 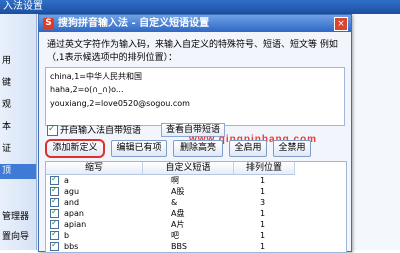 I want to click on parent-titlebar: 入法设置, so click(x=200, y=7).